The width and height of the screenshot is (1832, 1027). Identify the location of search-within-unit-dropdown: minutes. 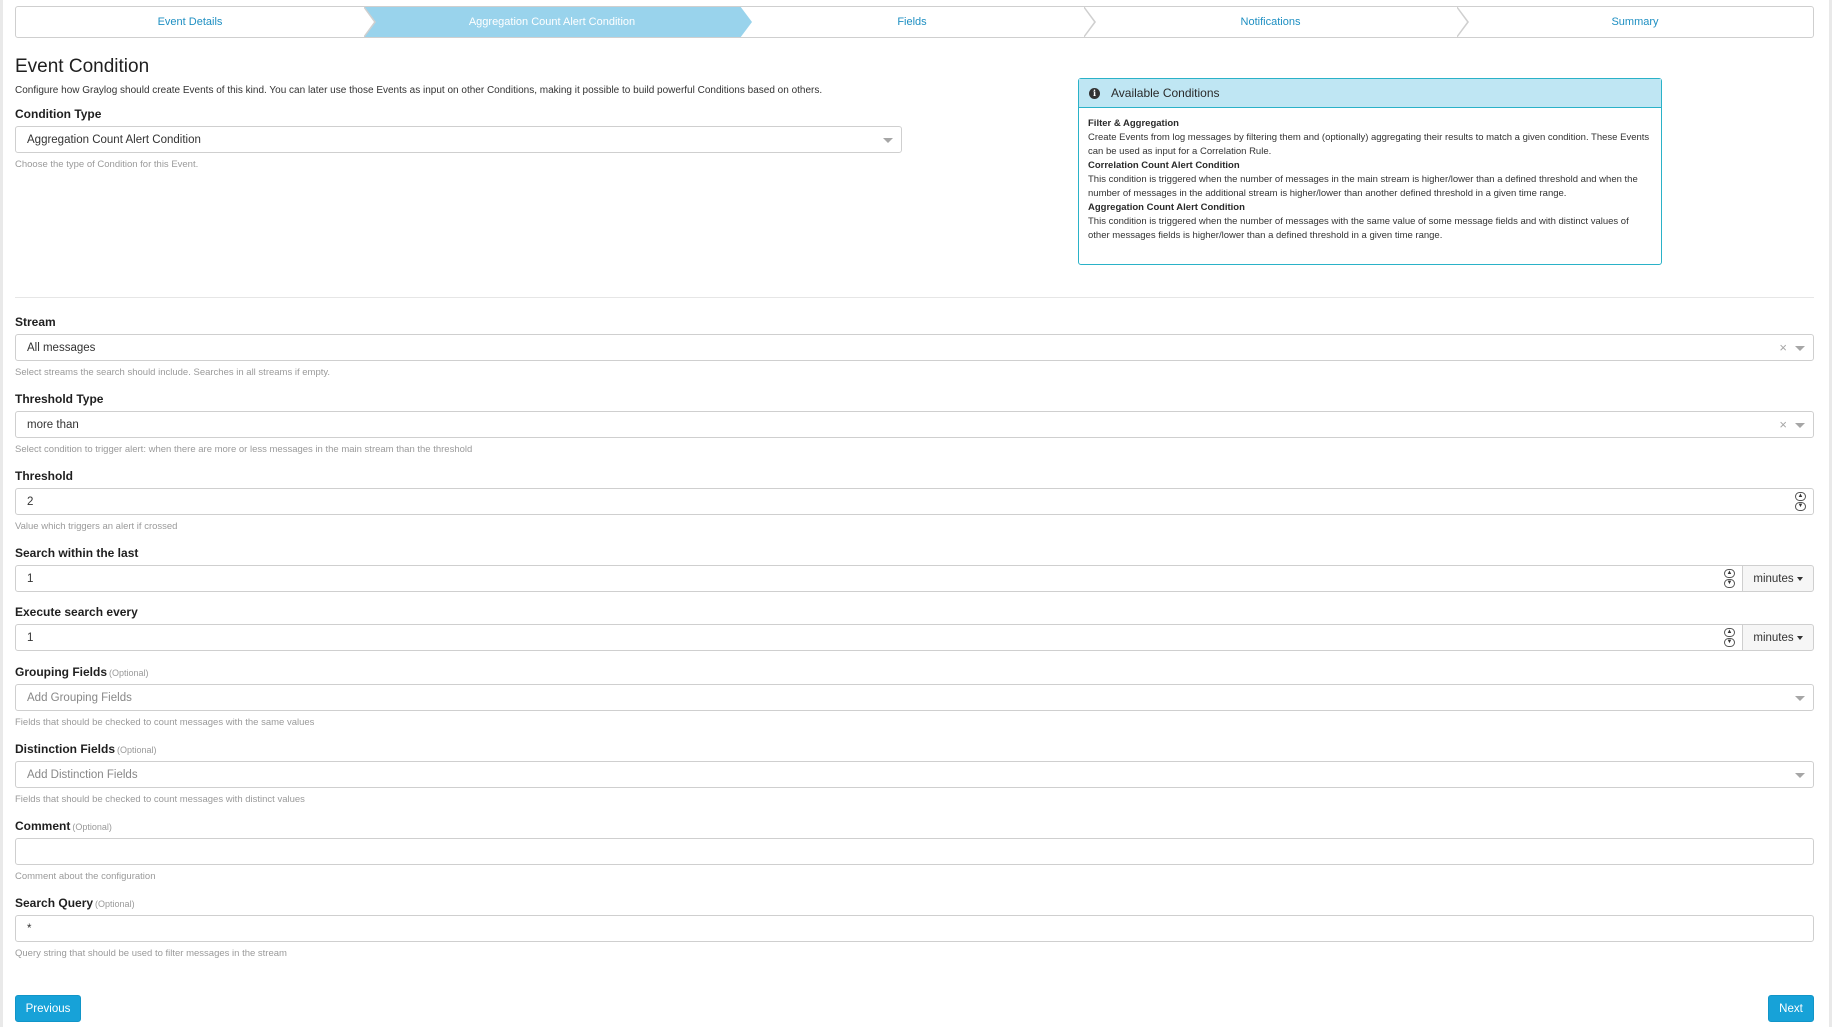
(1778, 578).